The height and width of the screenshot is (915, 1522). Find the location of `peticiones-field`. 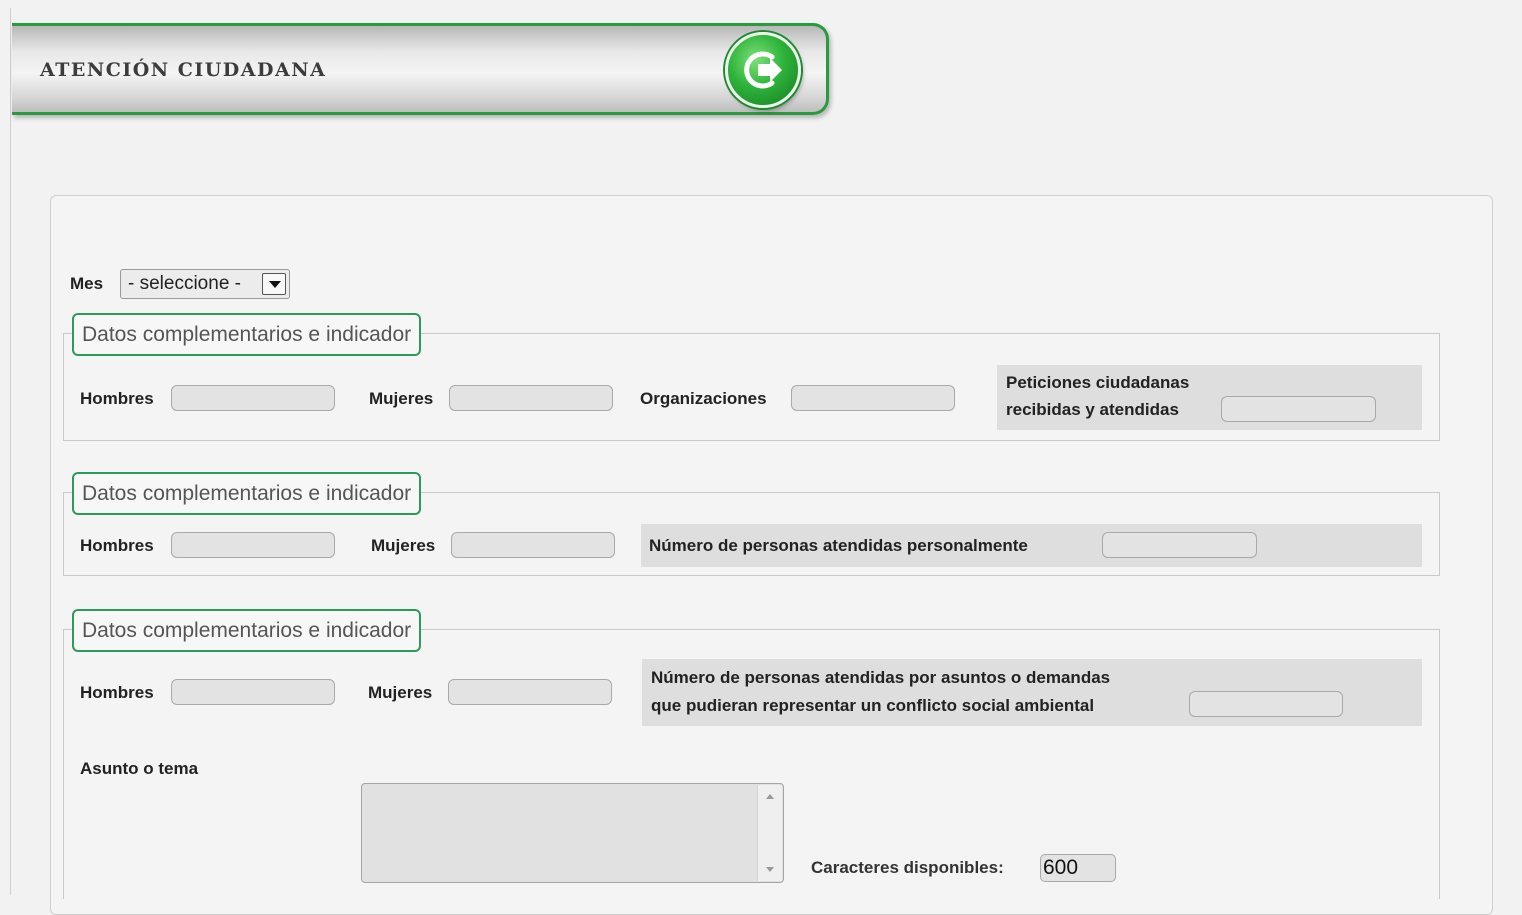

peticiones-field is located at coordinates (1298, 409).